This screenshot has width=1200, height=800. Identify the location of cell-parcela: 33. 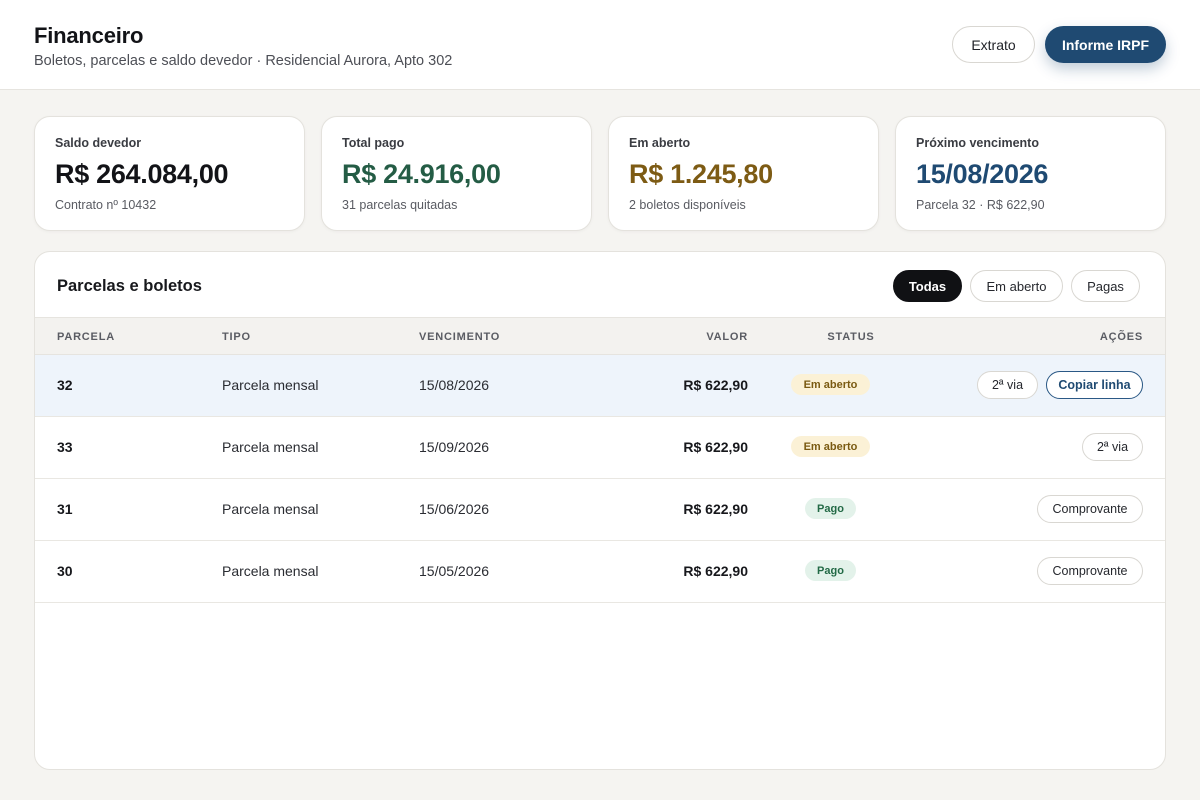
(65, 447).